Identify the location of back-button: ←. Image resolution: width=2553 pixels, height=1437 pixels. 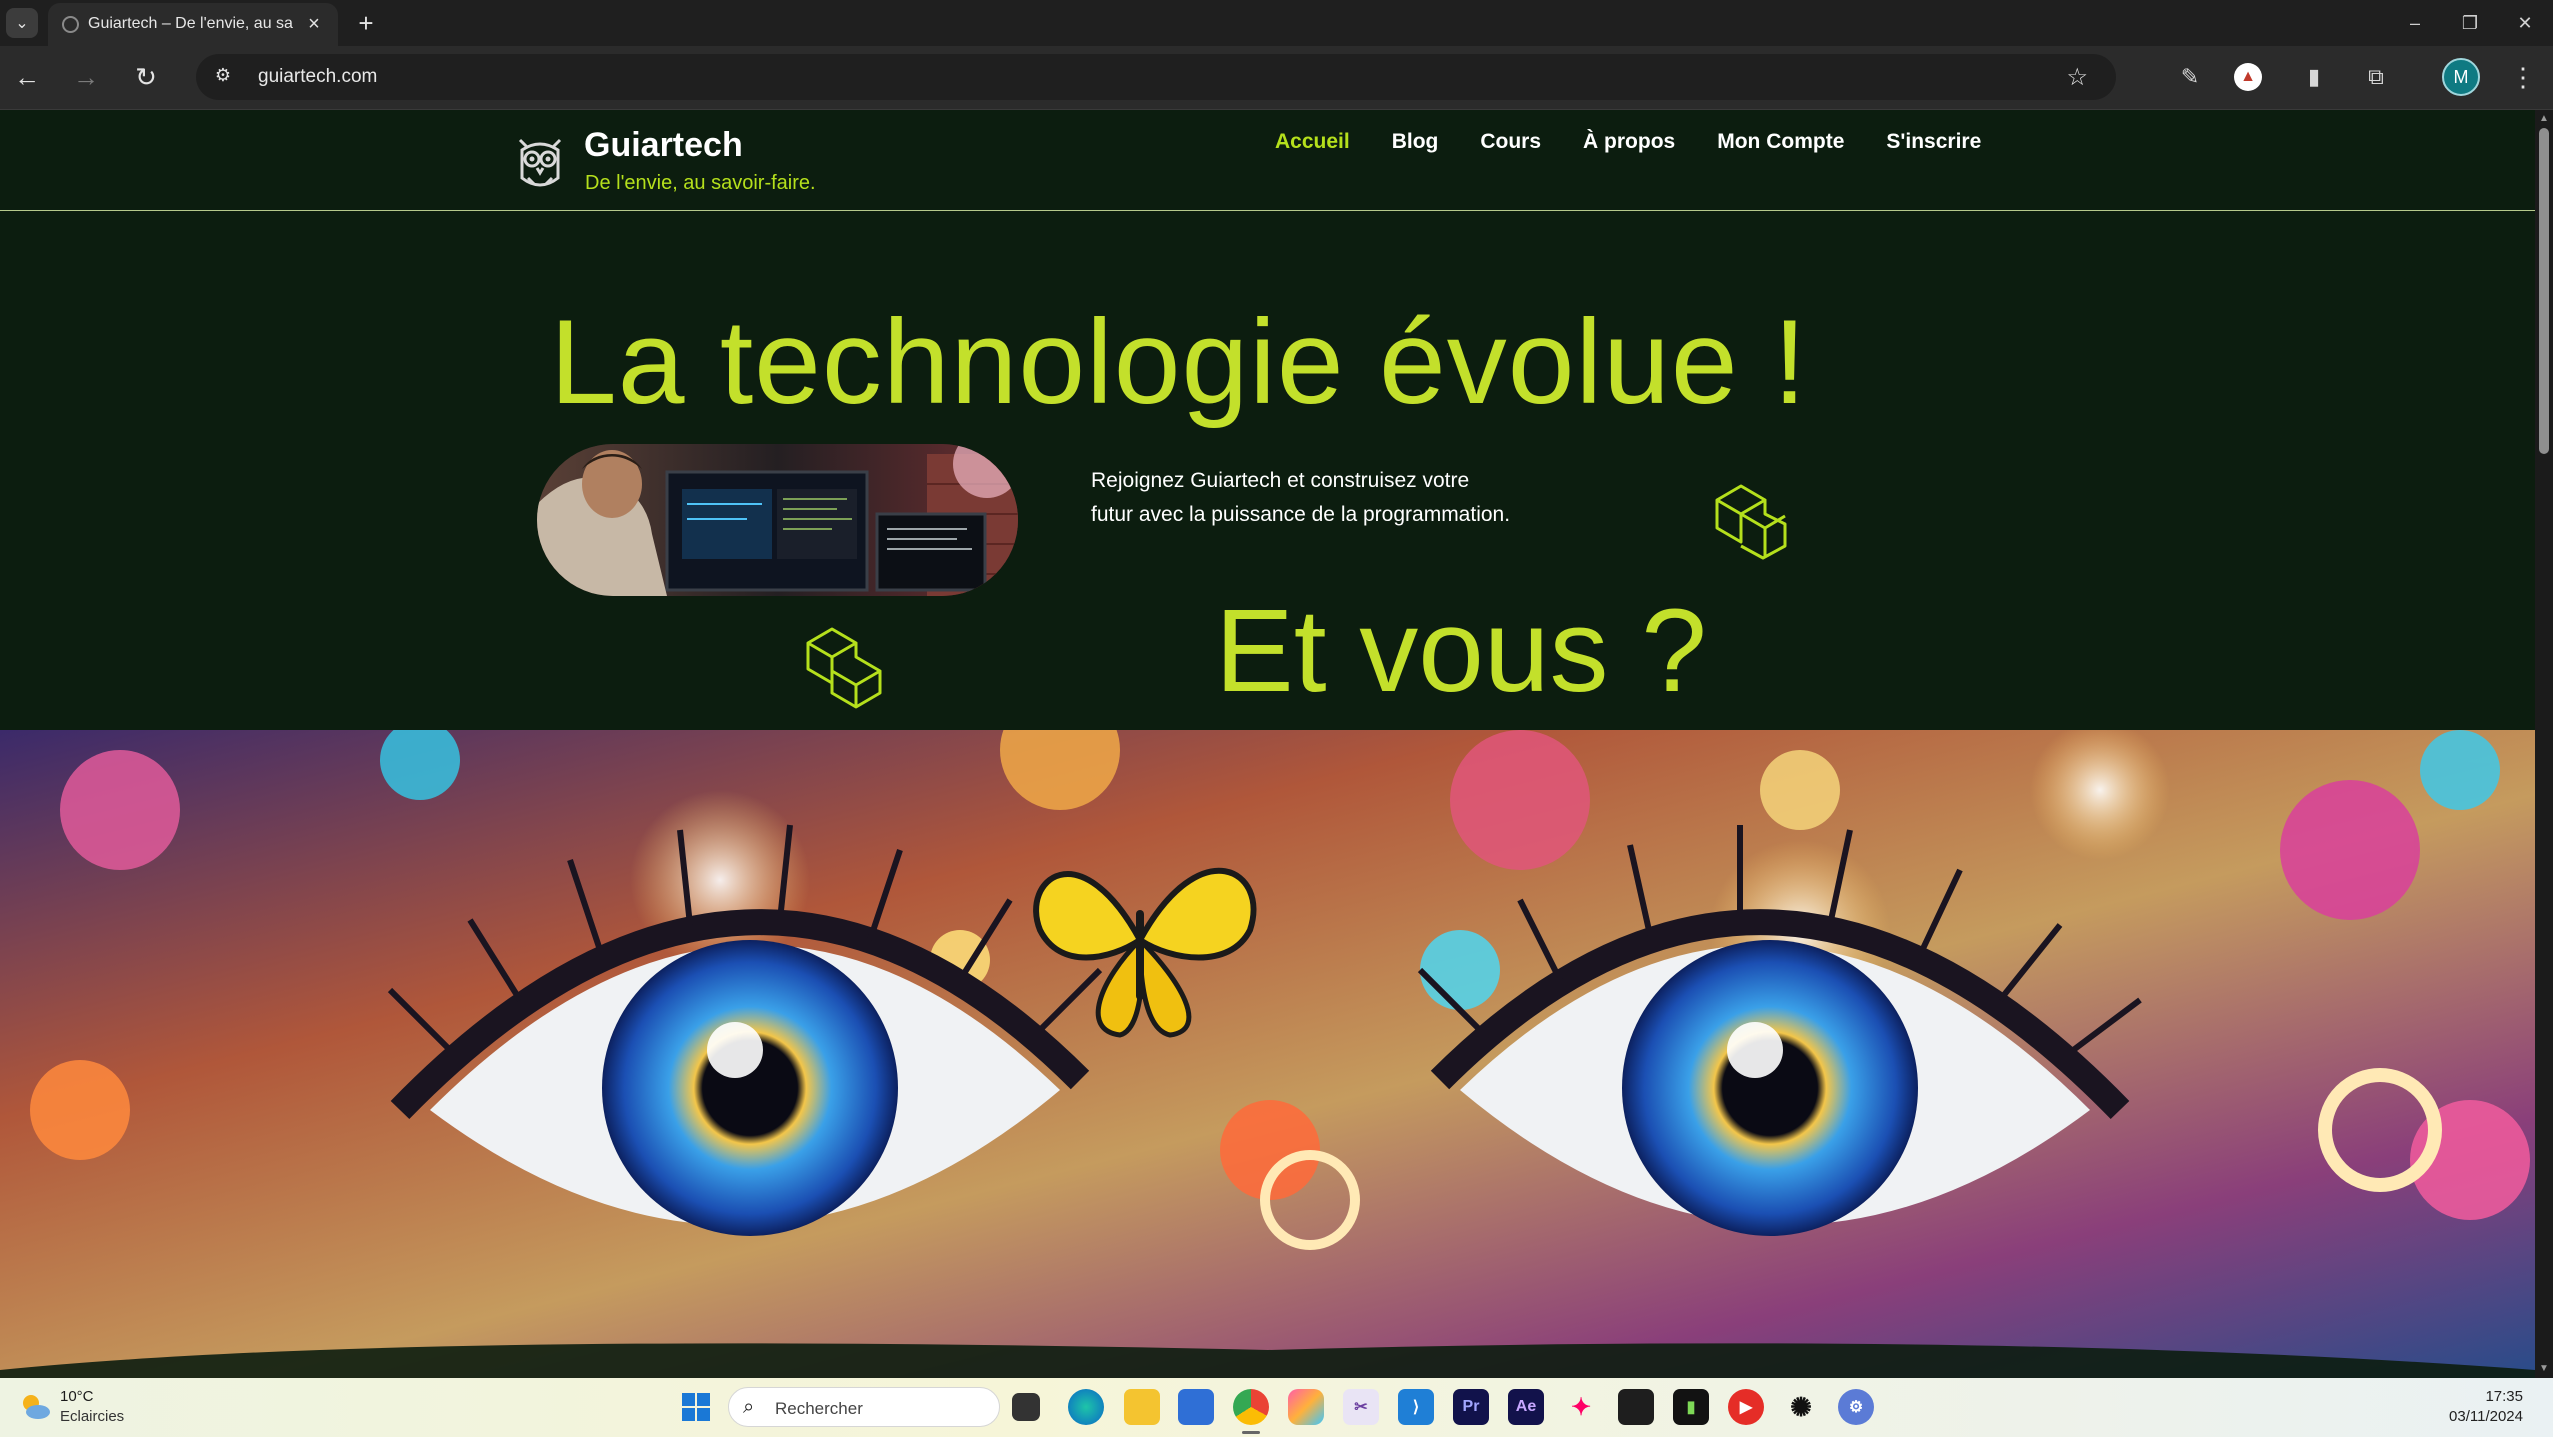
(27, 77).